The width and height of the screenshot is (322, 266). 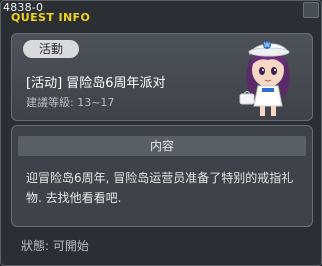 What do you see at coordinates (51, 17) in the screenshot?
I see `window-title: QUEST INFO` at bounding box center [51, 17].